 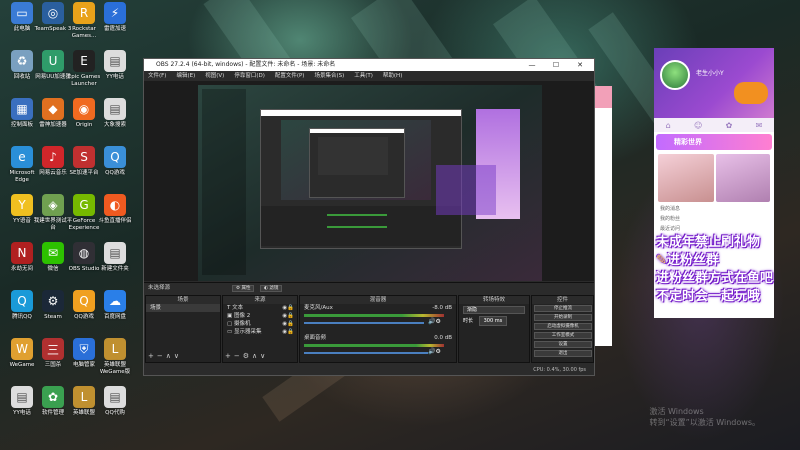 What do you see at coordinates (185, 76) in the screenshot?
I see `menu-edit: 编辑(E)` at bounding box center [185, 76].